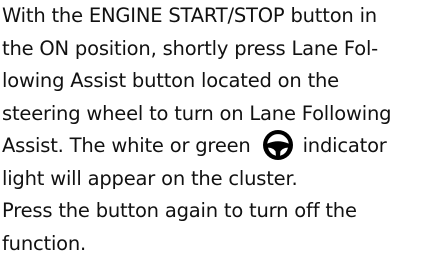 The image size is (430, 260). Describe the element at coordinates (215, 49) in the screenshot. I see `text-line-2: the ON position, shortly press Lane Fol-` at that location.